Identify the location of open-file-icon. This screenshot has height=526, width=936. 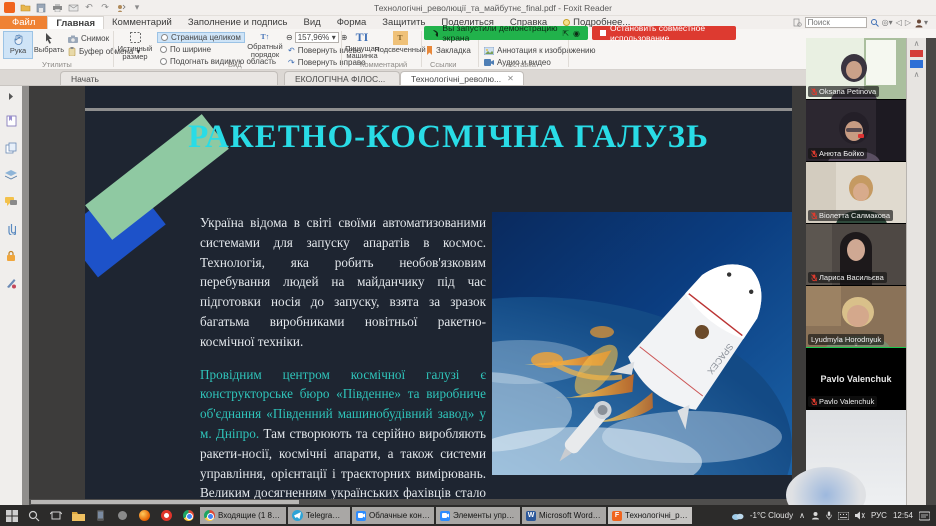
(25, 7).